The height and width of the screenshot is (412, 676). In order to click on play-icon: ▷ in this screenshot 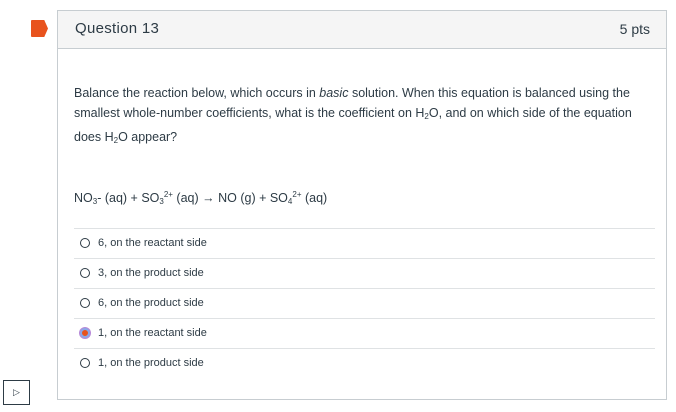, I will do `click(16, 392)`.